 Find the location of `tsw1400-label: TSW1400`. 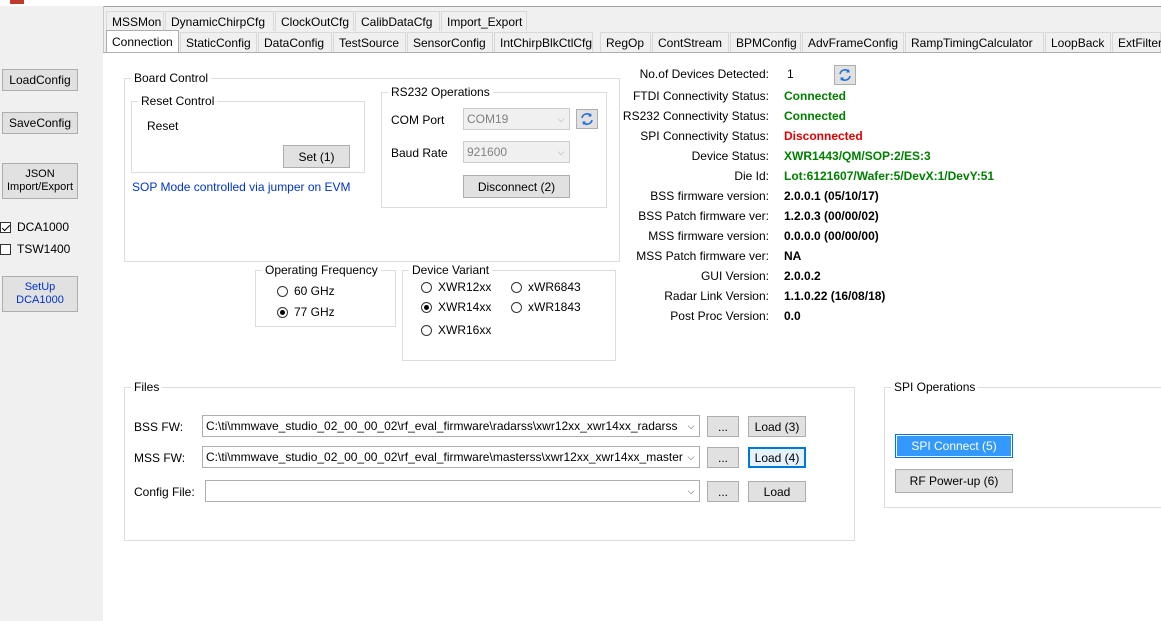

tsw1400-label: TSW1400 is located at coordinates (44, 249).